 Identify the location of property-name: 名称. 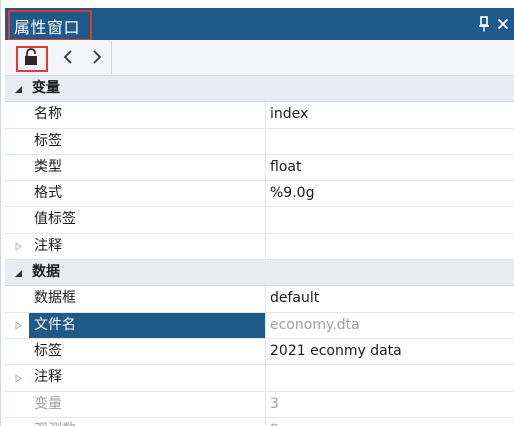
(147, 115).